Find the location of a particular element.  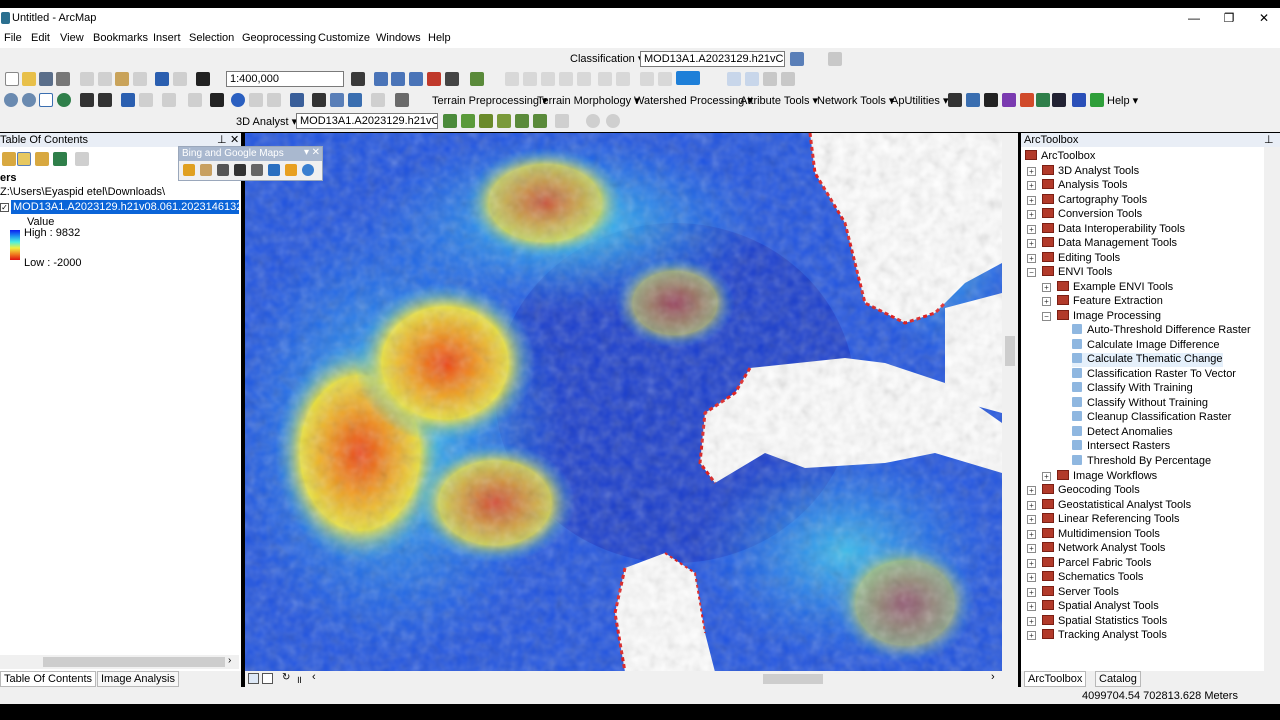

menu-insert: Insert is located at coordinates (167, 38).